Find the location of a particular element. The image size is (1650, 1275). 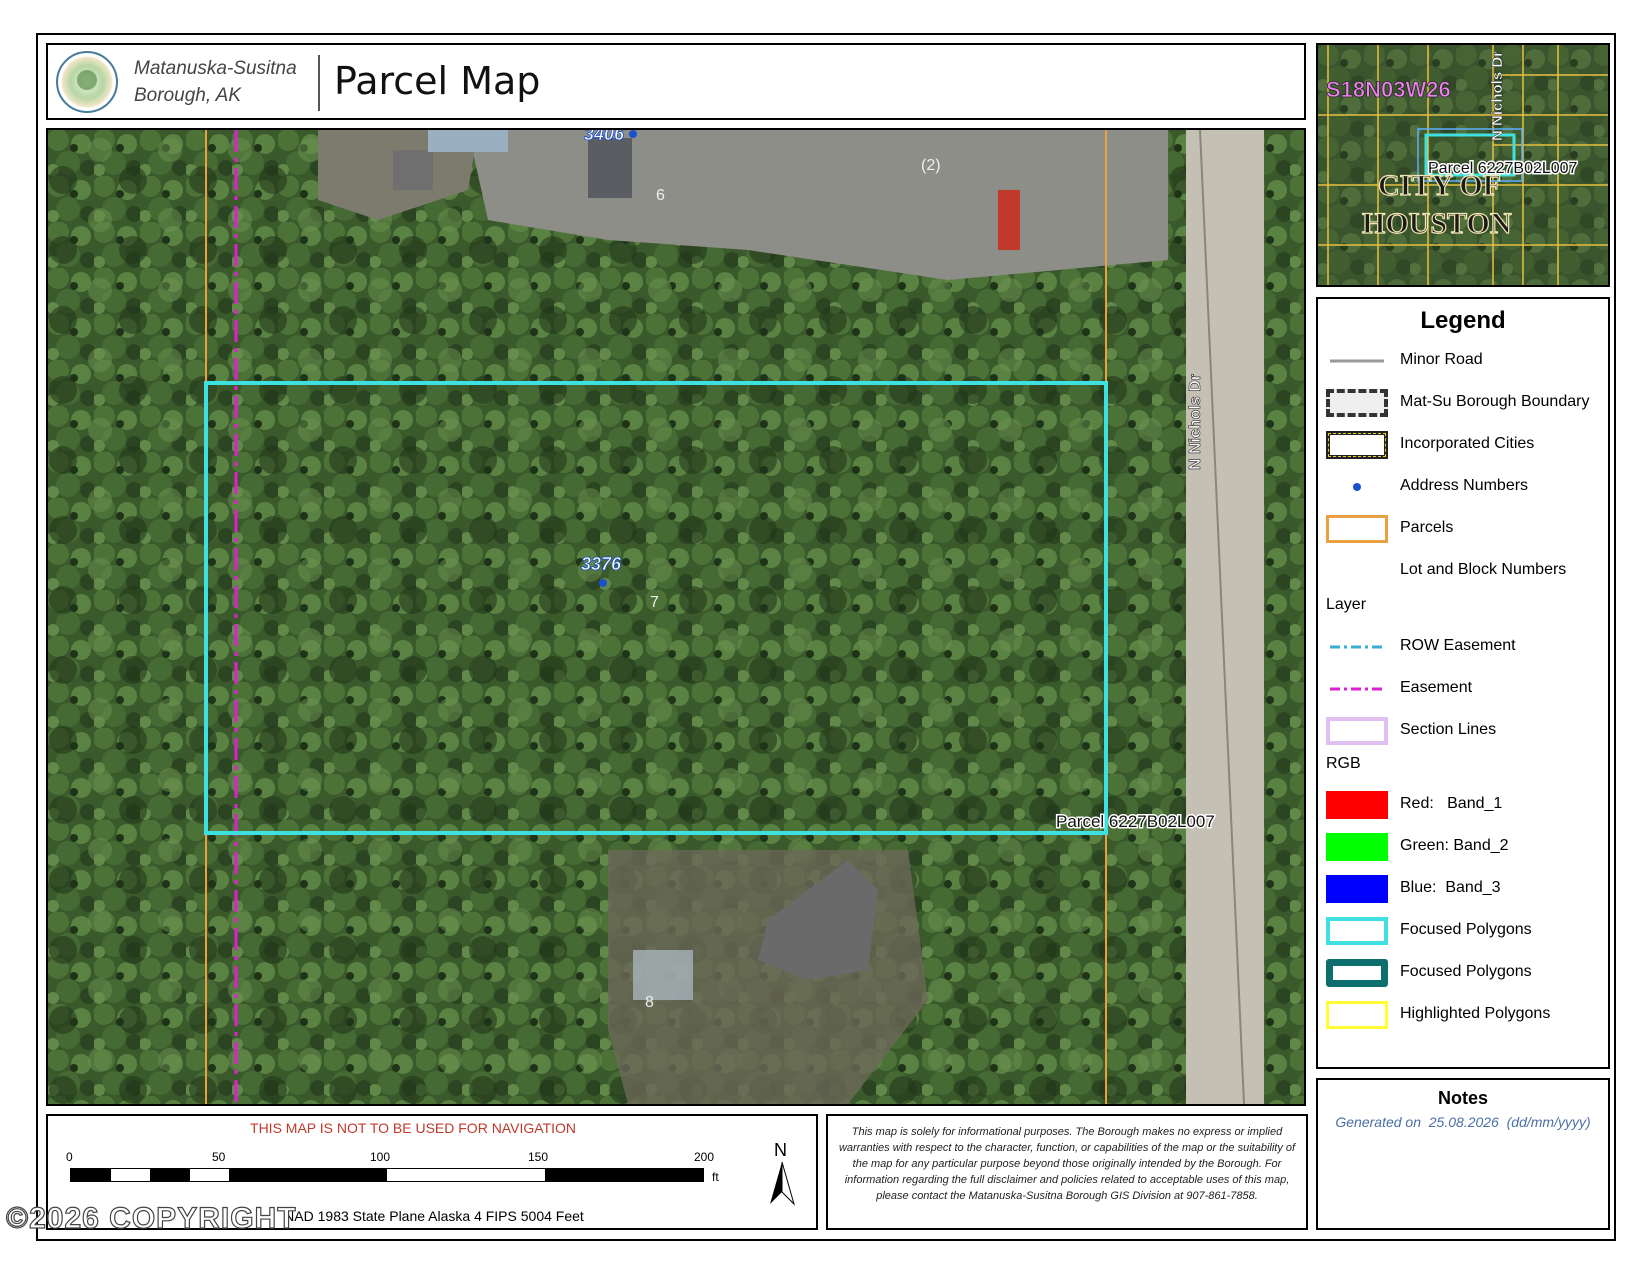

incorporated-cities-icon is located at coordinates (1357, 445).